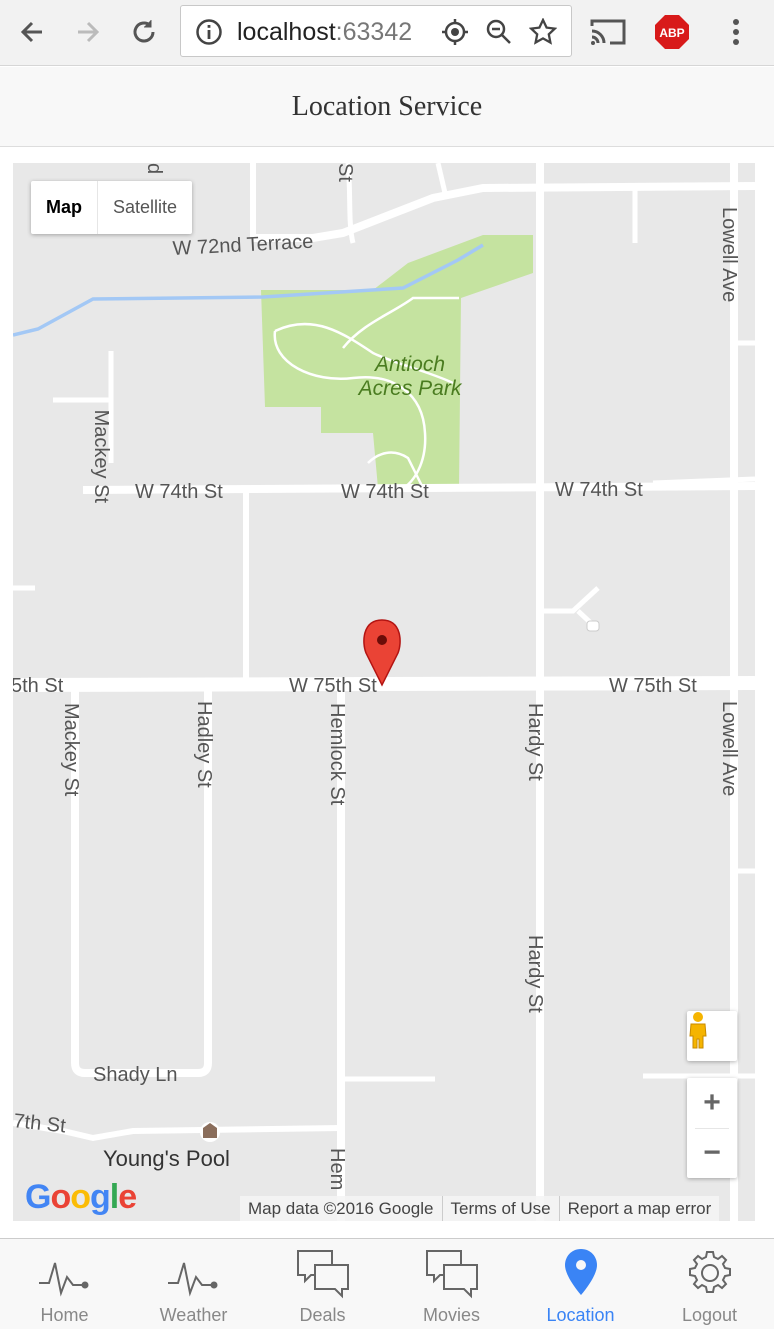  What do you see at coordinates (64, 1315) in the screenshot?
I see `tab-label: Home` at bounding box center [64, 1315].